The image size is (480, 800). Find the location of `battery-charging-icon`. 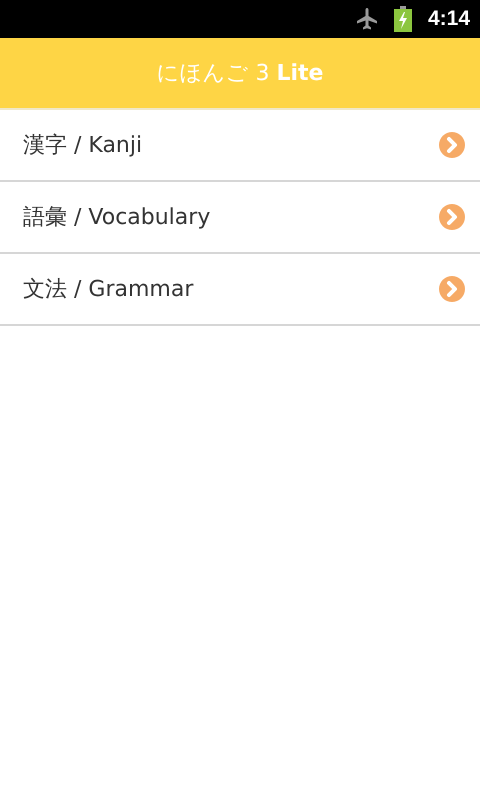

battery-charging-icon is located at coordinates (403, 19).